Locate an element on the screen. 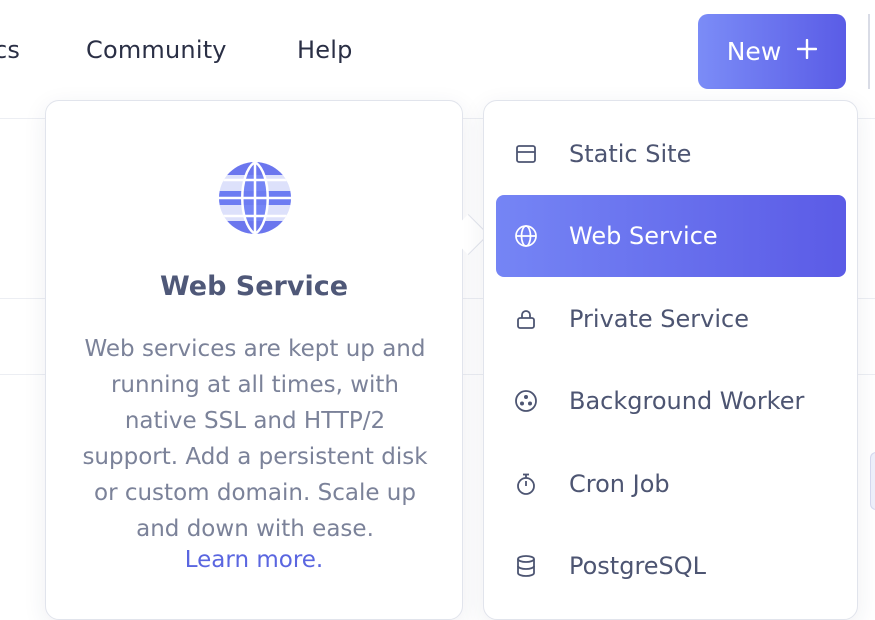  nav-item-partial: cs is located at coordinates (10, 50).